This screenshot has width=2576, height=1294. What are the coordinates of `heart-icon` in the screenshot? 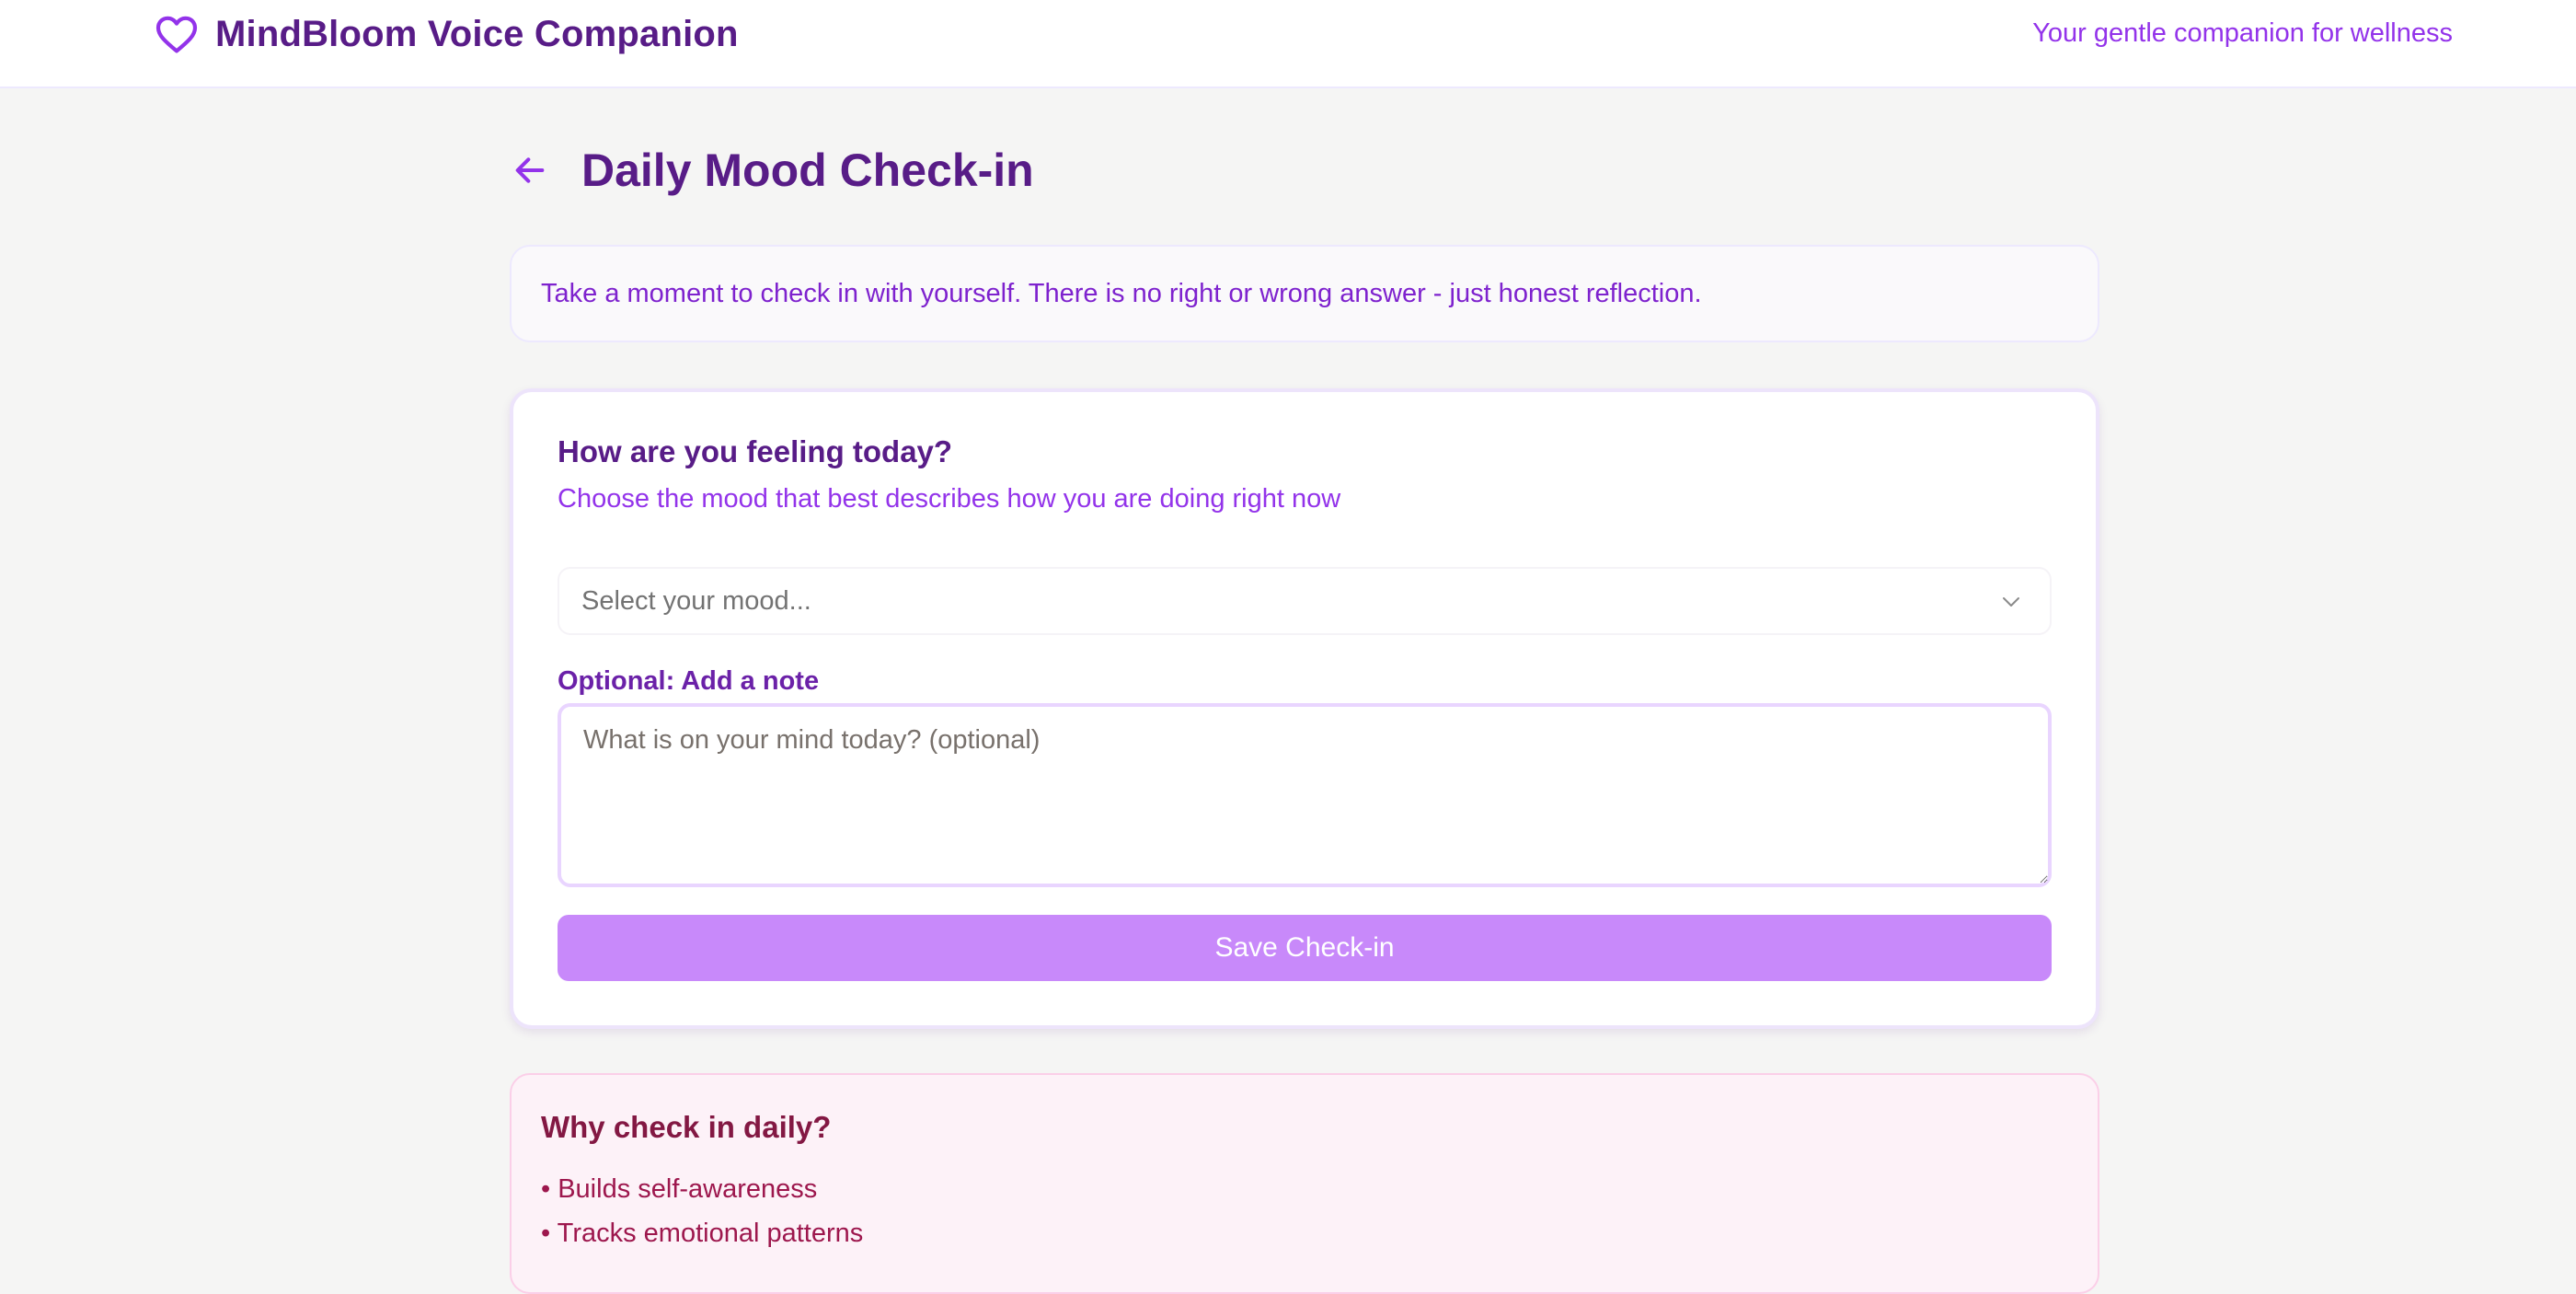 It's located at (177, 34).